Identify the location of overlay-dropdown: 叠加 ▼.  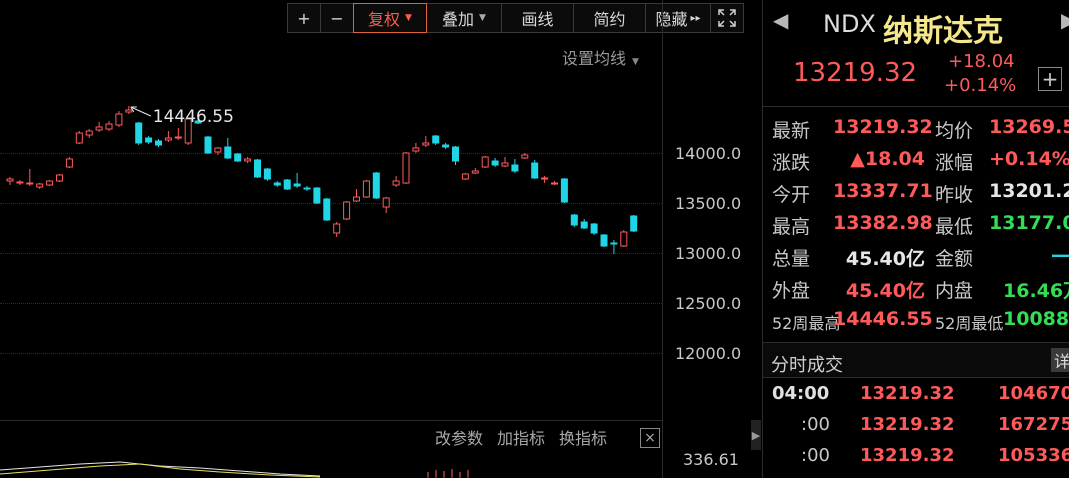
(464, 18).